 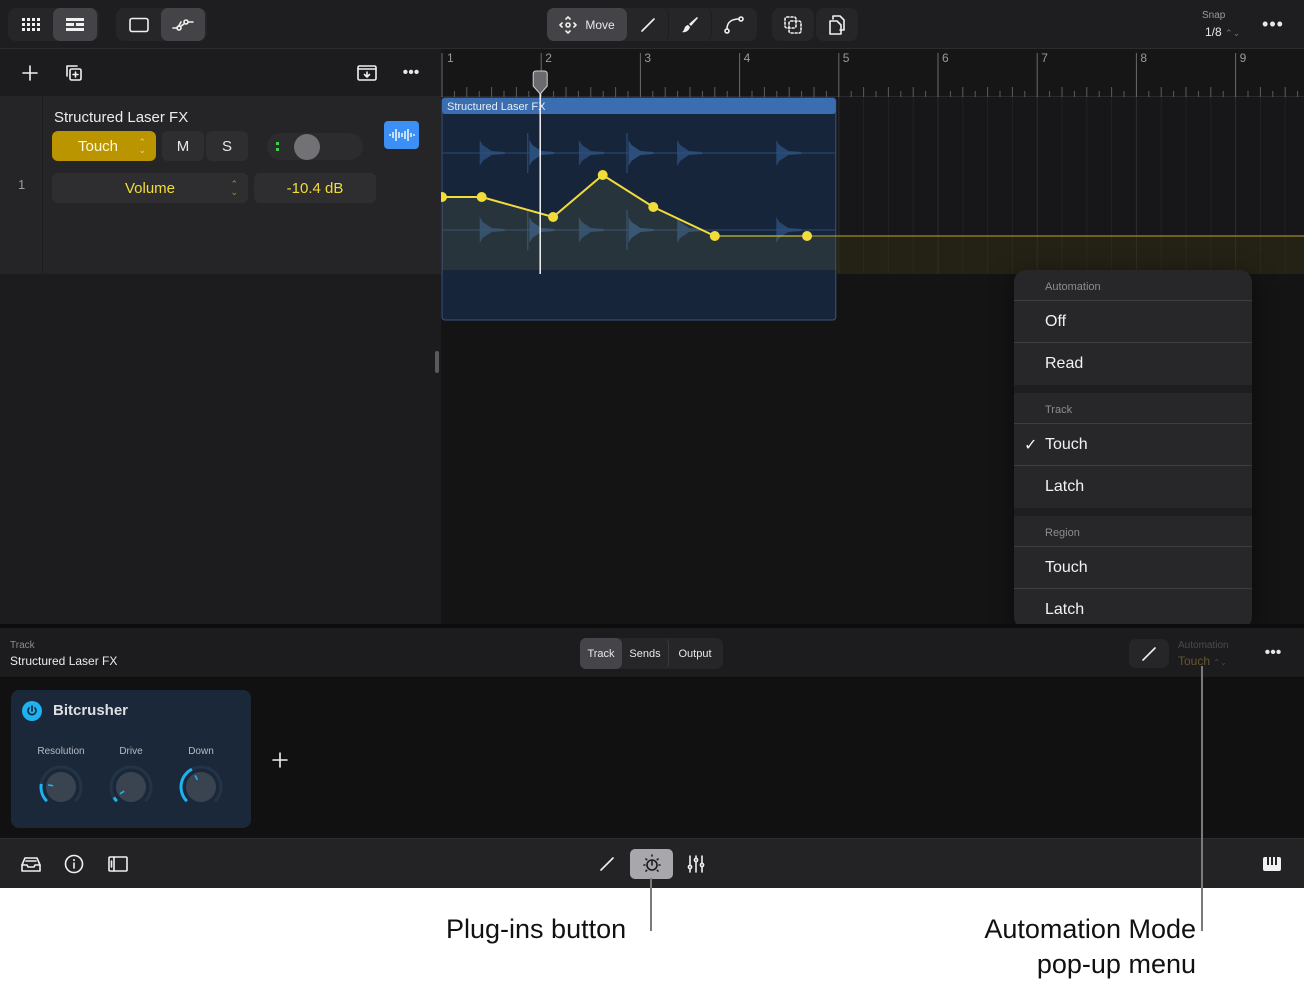 I want to click on splitter-handle, so click(x=437, y=362).